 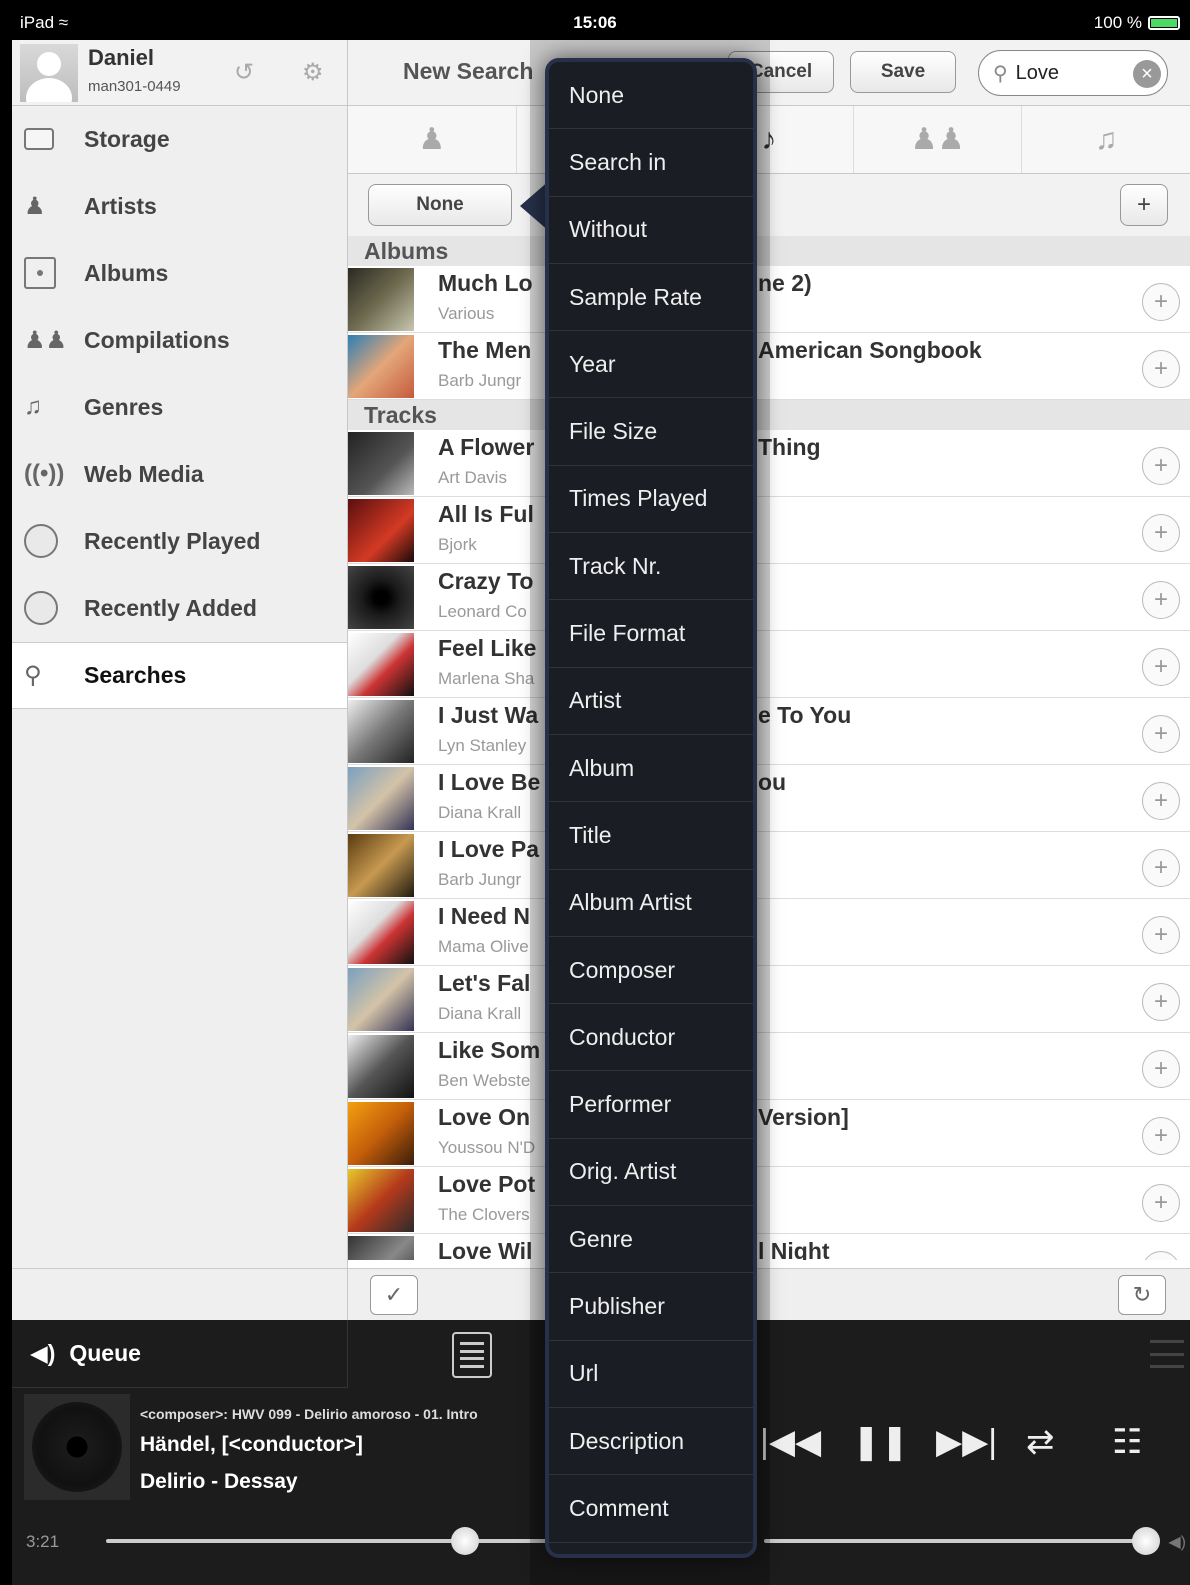 I want to click on menu-item: Album, so click(x=651, y=769).